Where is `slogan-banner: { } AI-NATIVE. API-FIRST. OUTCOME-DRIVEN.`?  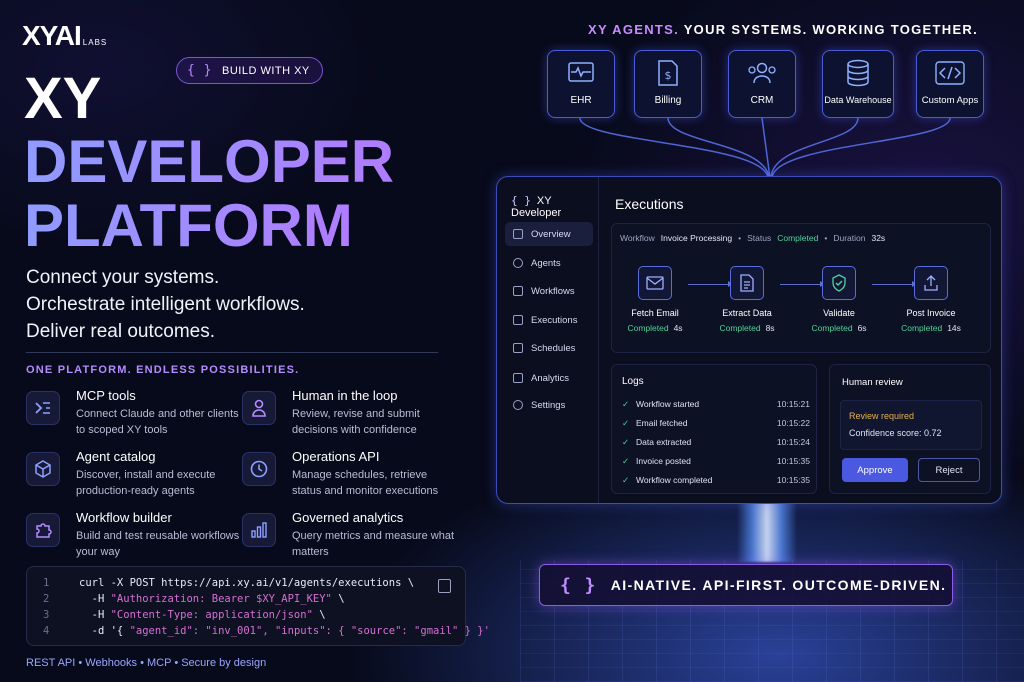 slogan-banner: { } AI-NATIVE. API-FIRST. OUTCOME-DRIVEN. is located at coordinates (746, 585).